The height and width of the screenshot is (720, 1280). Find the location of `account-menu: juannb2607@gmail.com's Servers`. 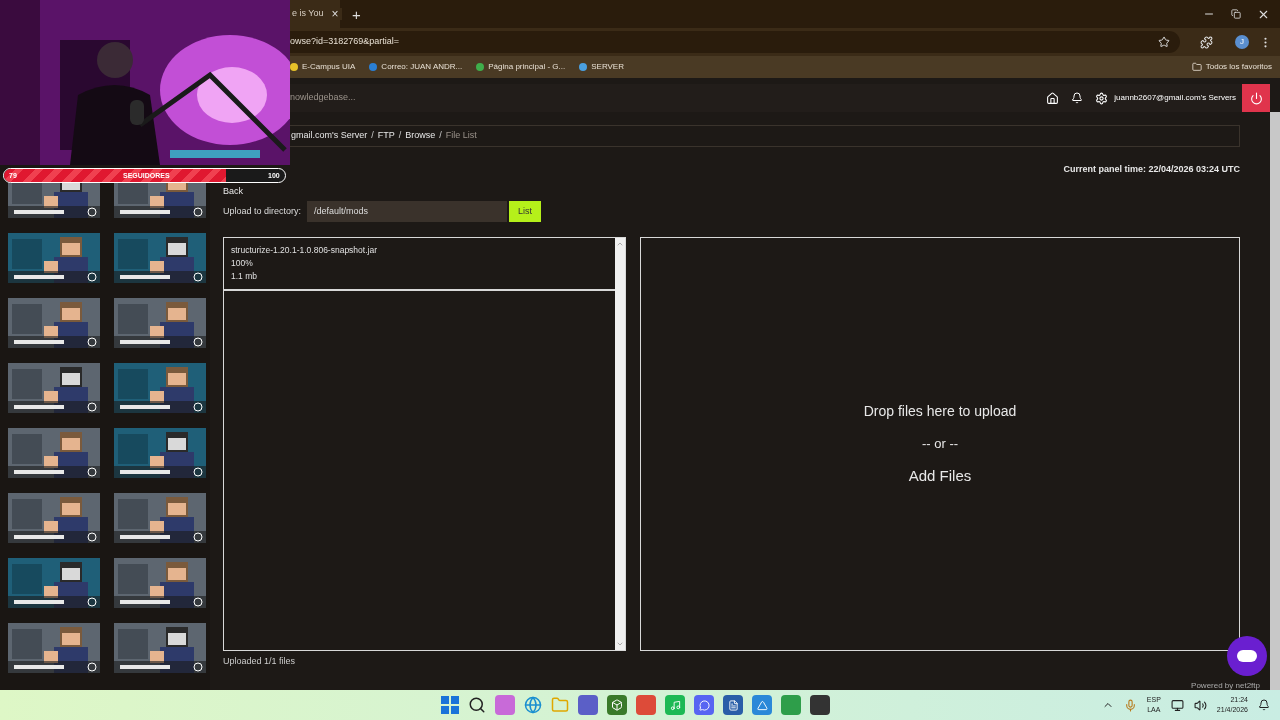

account-menu: juannb2607@gmail.com's Servers is located at coordinates (1175, 98).